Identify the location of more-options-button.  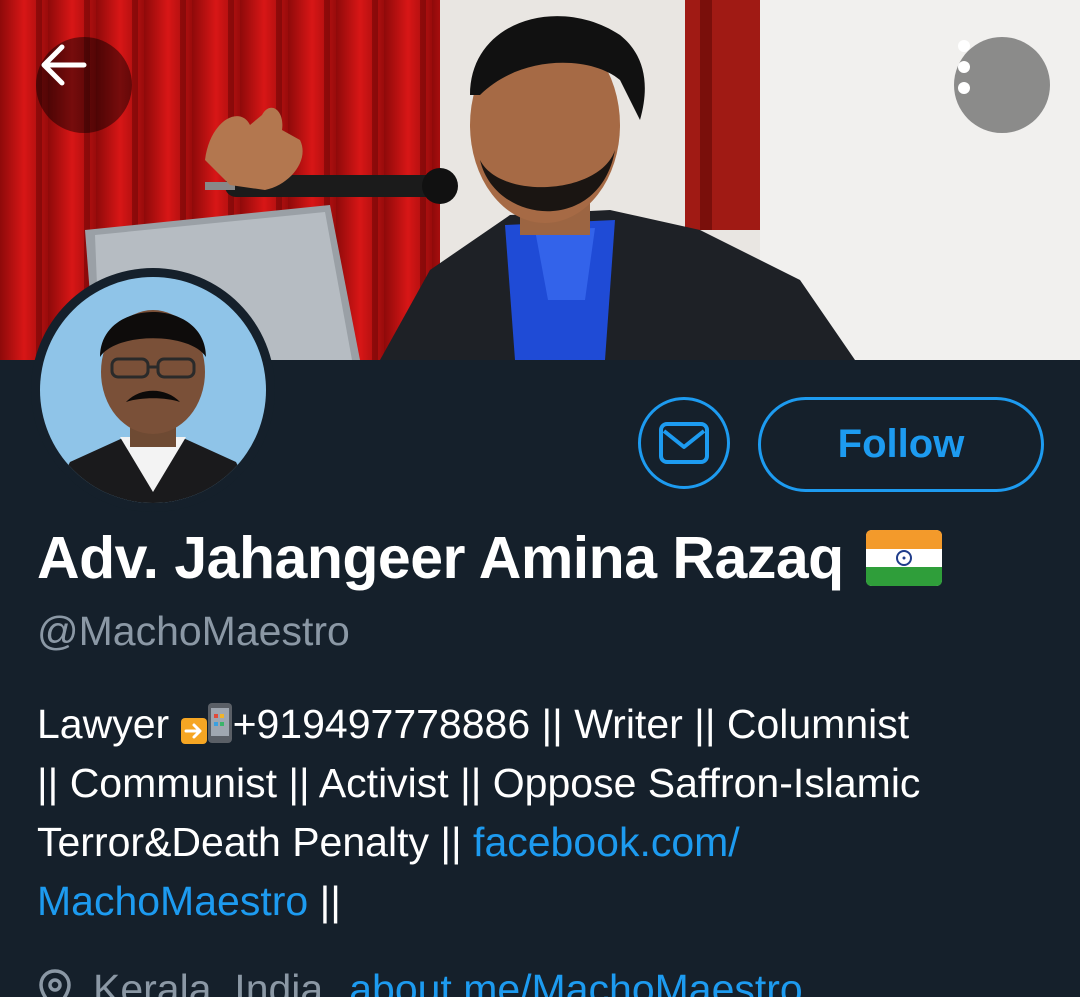
(1002, 85).